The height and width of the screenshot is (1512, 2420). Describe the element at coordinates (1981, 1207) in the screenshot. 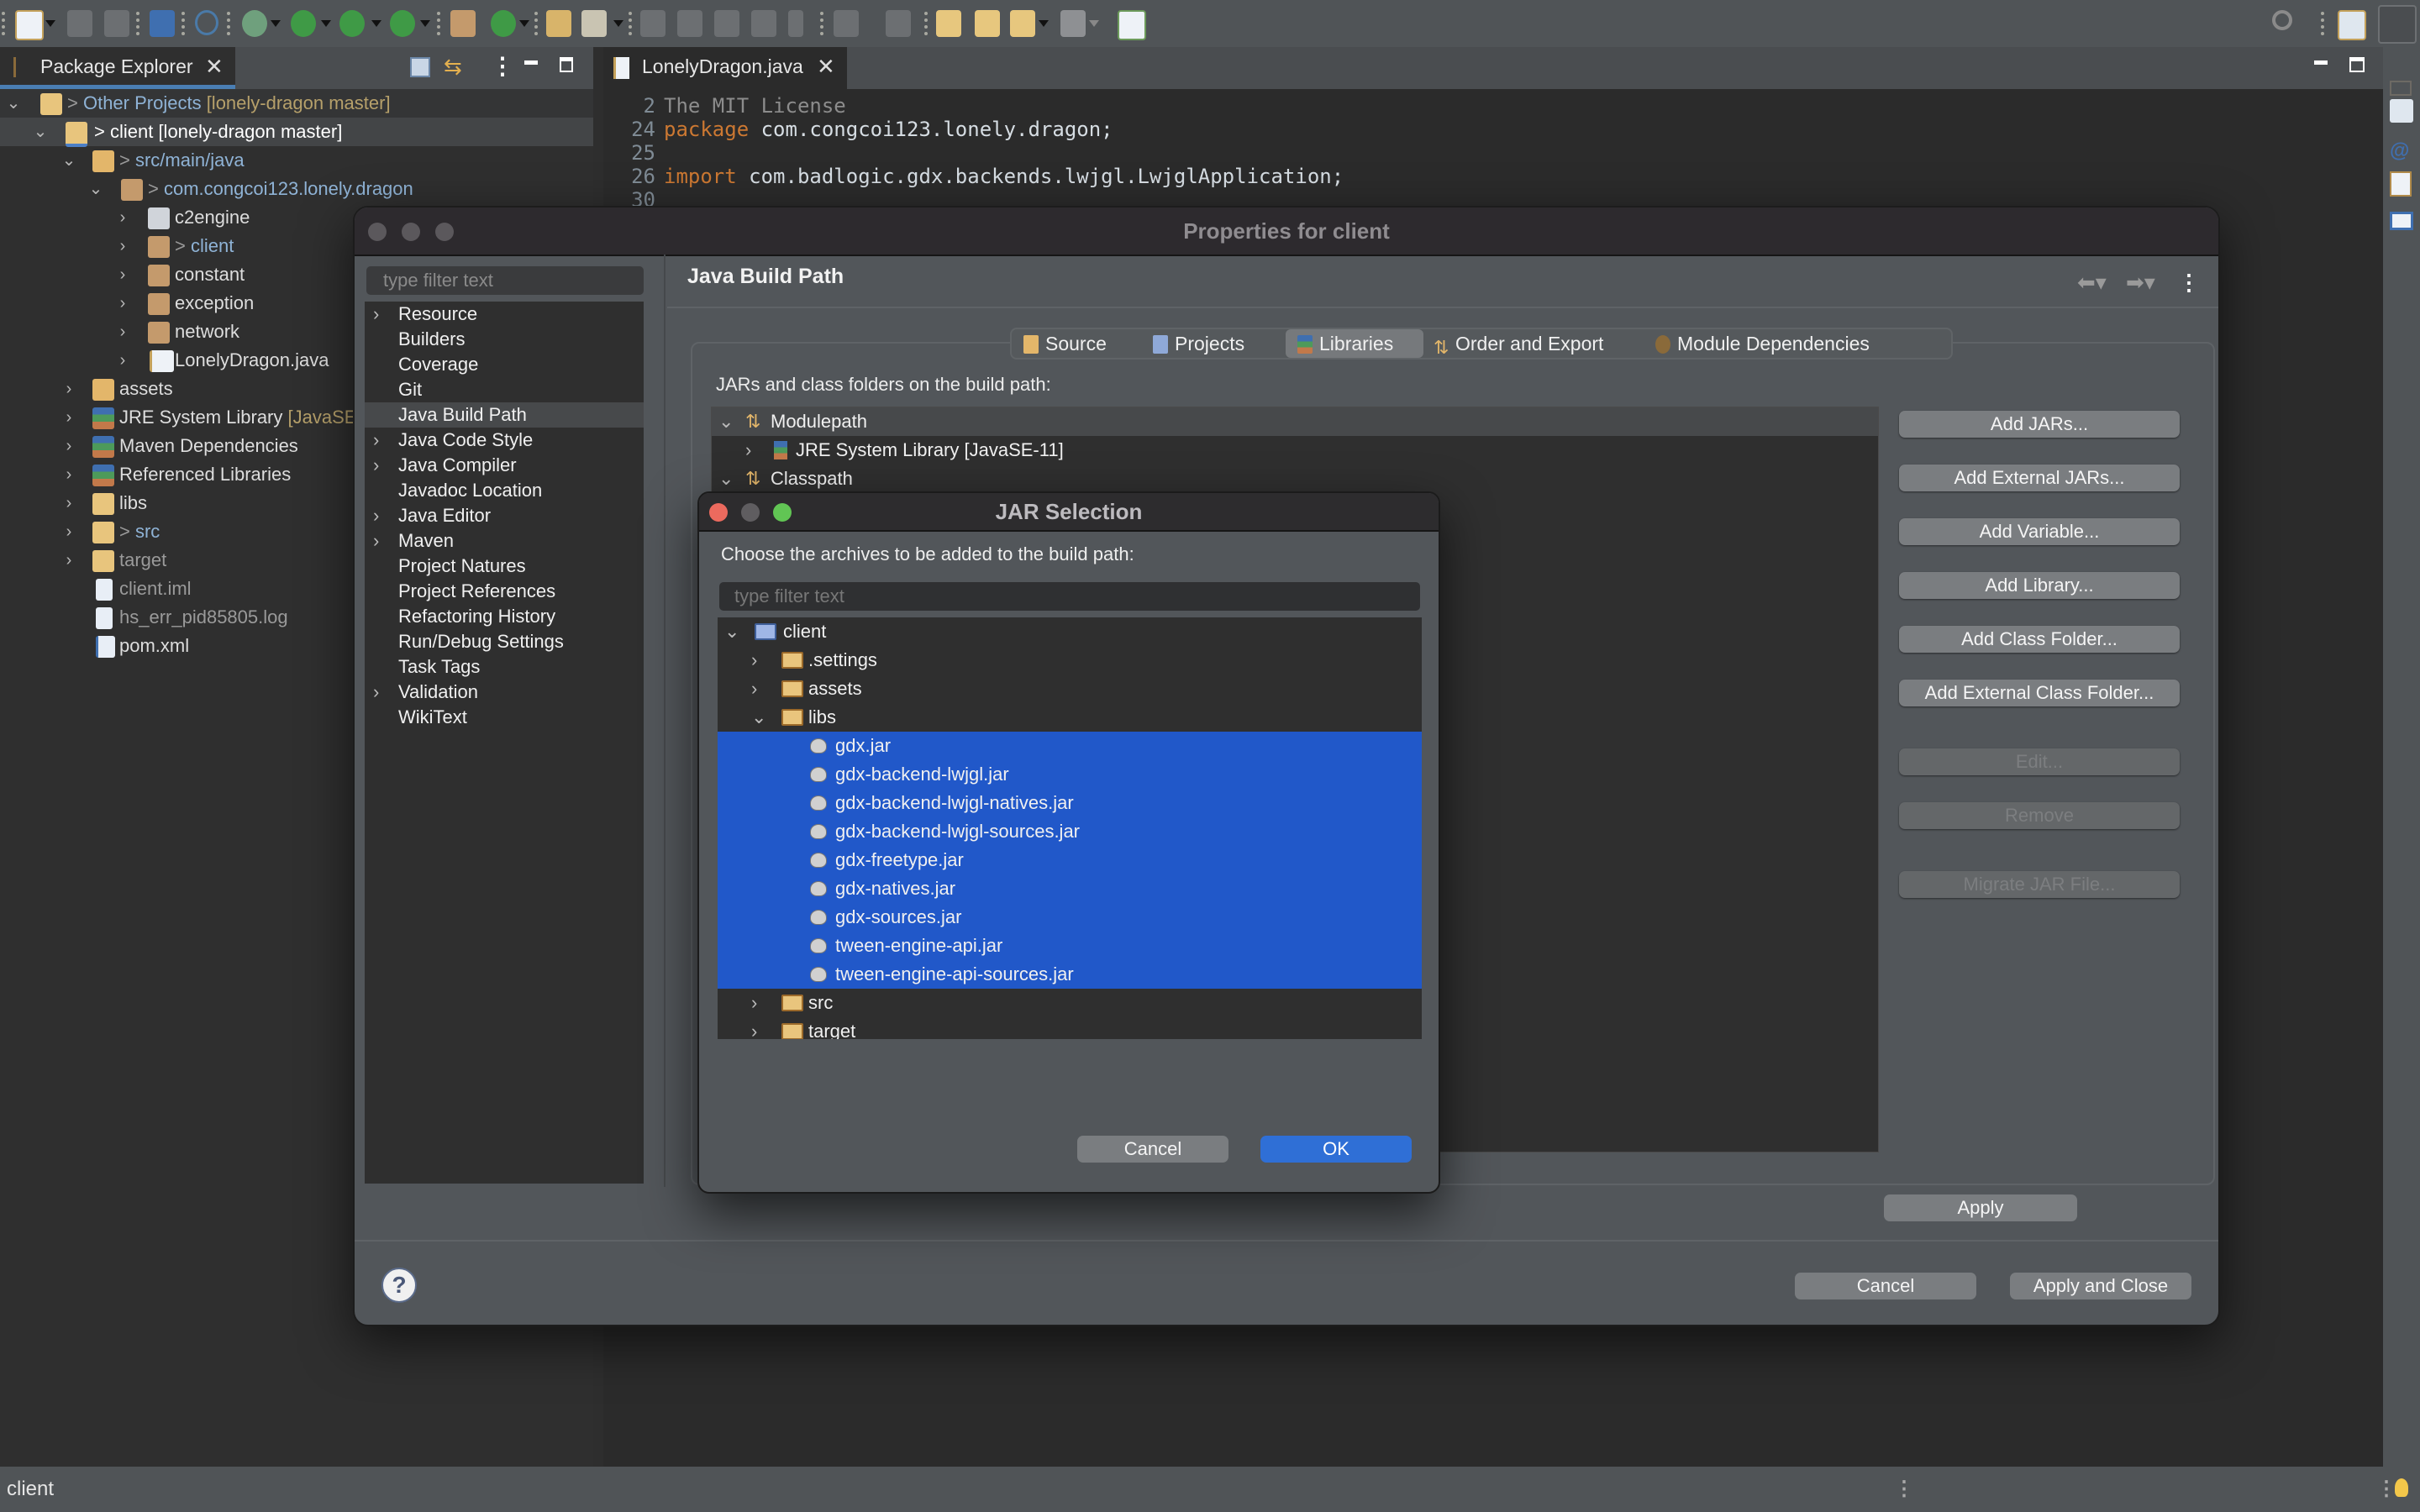

I see `apply-button: Apply` at that location.